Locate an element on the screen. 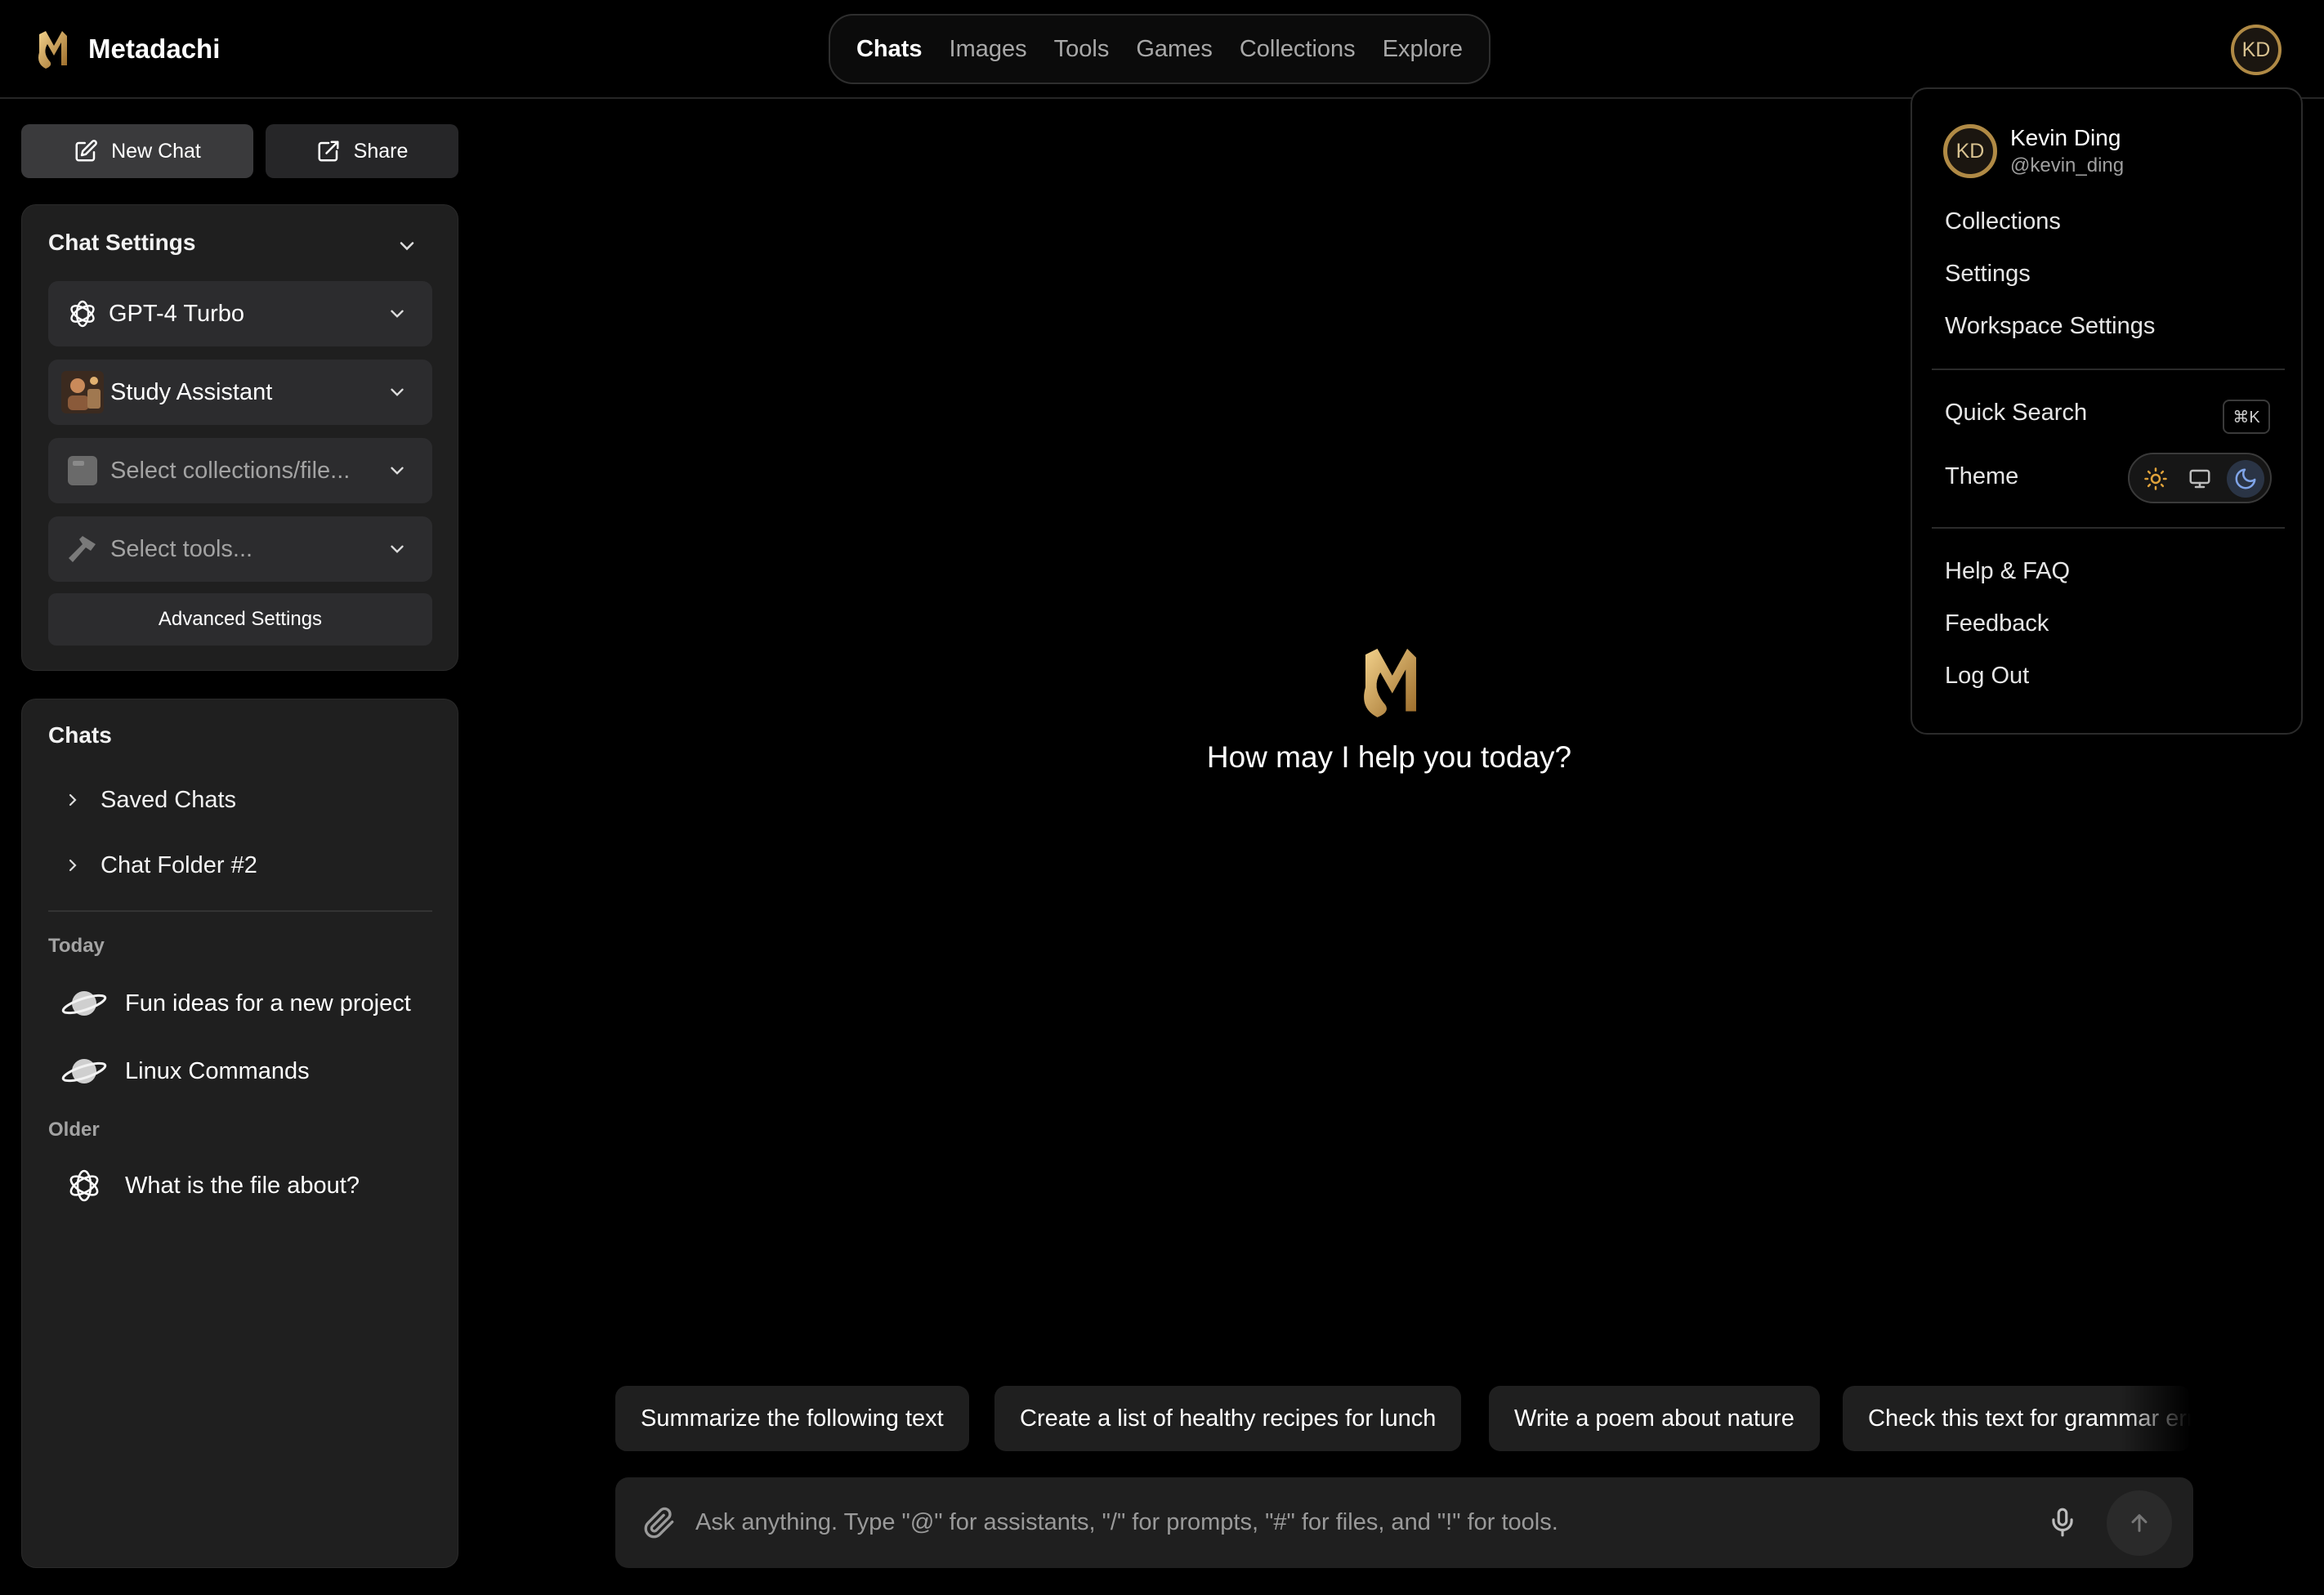 The height and width of the screenshot is (1595, 2324). theme-light-option is located at coordinates (2155, 479).